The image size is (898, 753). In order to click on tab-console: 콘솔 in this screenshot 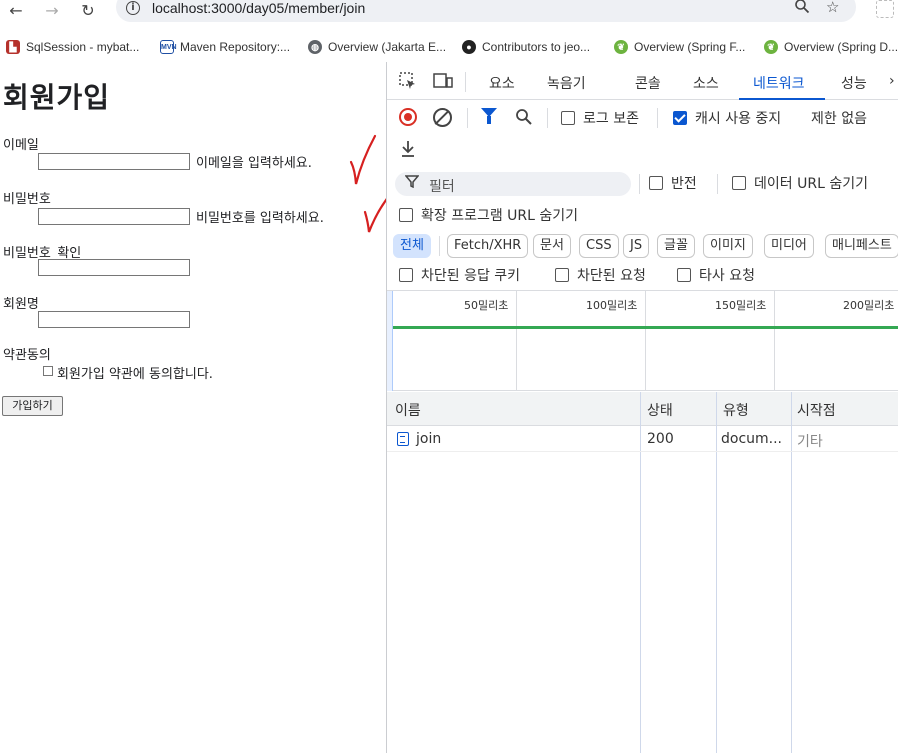, I will do `click(648, 83)`.